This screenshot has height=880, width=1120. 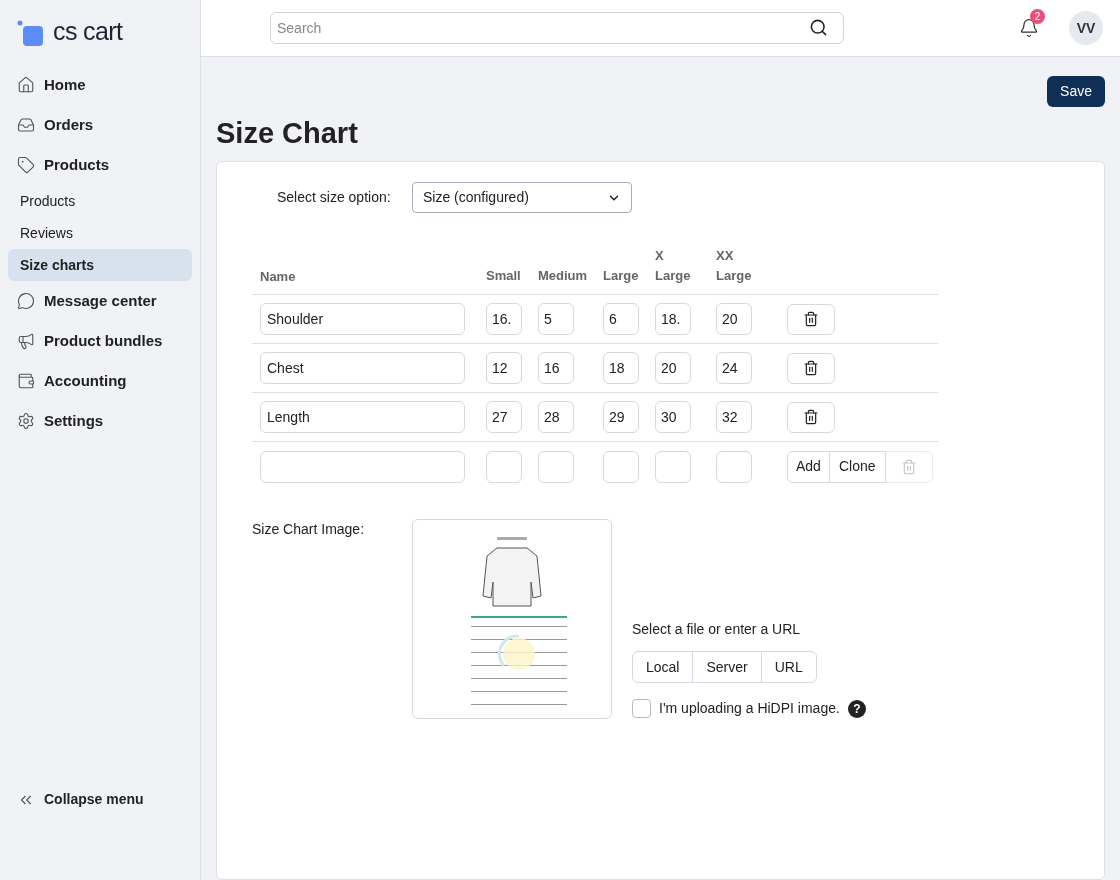 What do you see at coordinates (621, 276) in the screenshot?
I see `column-header: Large` at bounding box center [621, 276].